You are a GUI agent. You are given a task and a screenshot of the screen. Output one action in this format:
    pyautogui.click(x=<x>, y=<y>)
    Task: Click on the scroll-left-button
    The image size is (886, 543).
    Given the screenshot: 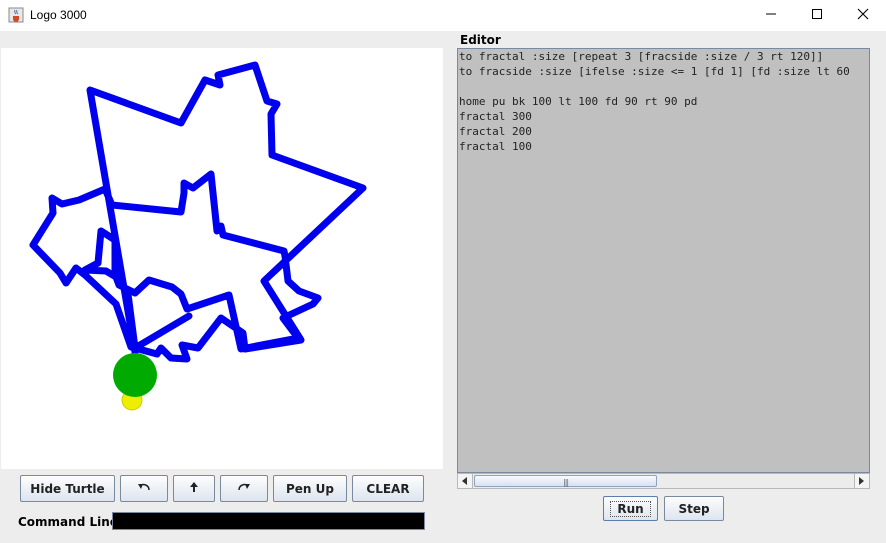 What is the action you would take?
    pyautogui.click(x=465, y=481)
    